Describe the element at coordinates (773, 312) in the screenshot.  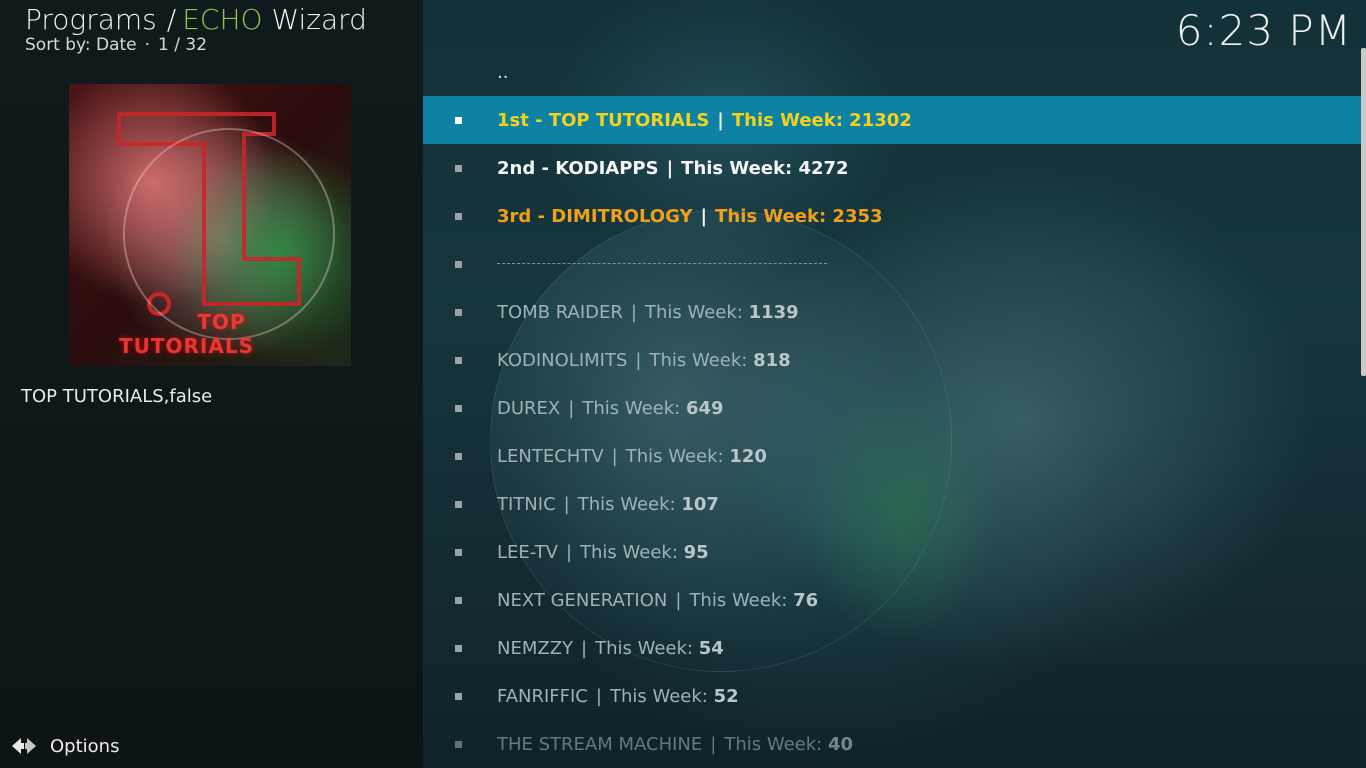
I see `item-count: 1139` at that location.